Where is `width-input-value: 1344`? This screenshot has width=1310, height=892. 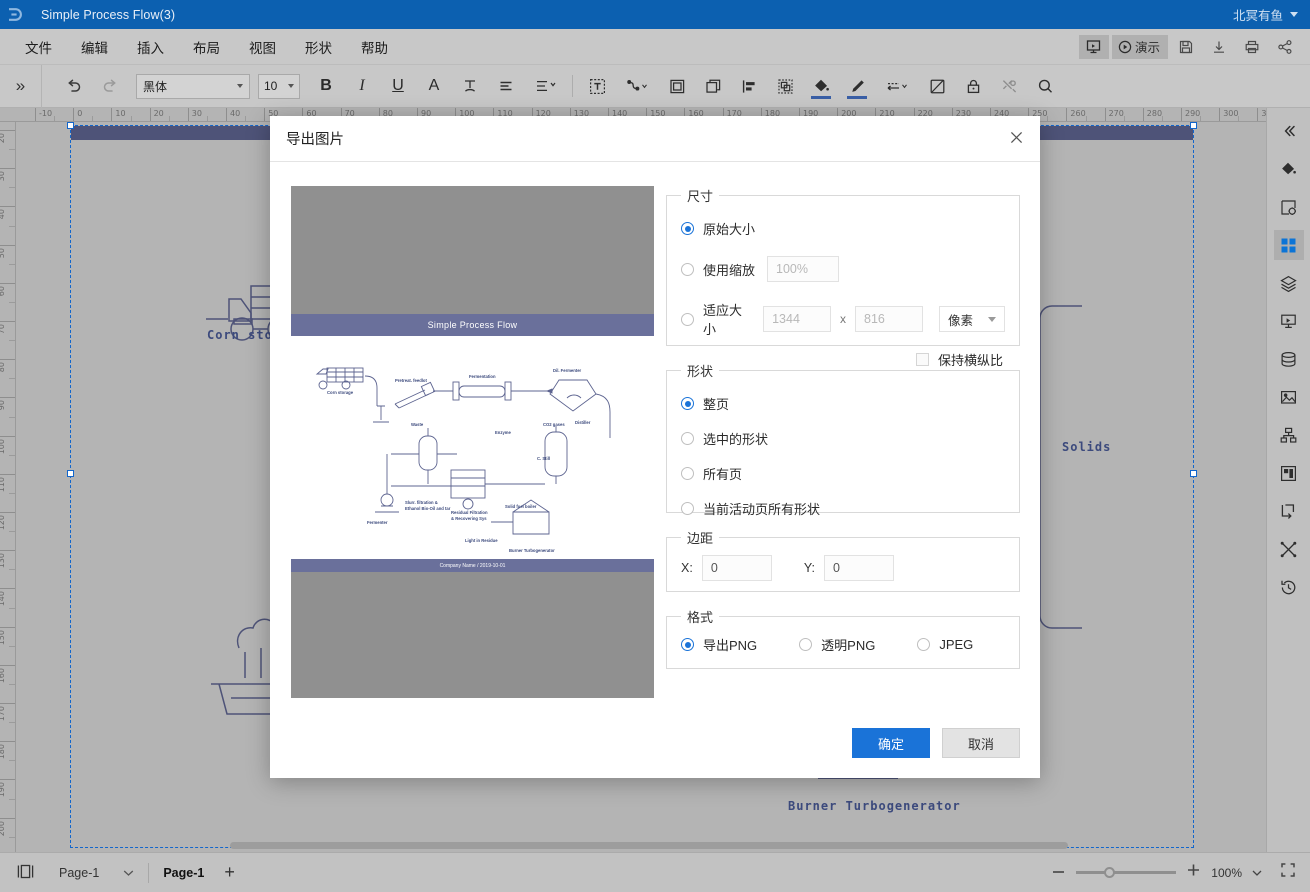
width-input-value: 1344 is located at coordinates (786, 319).